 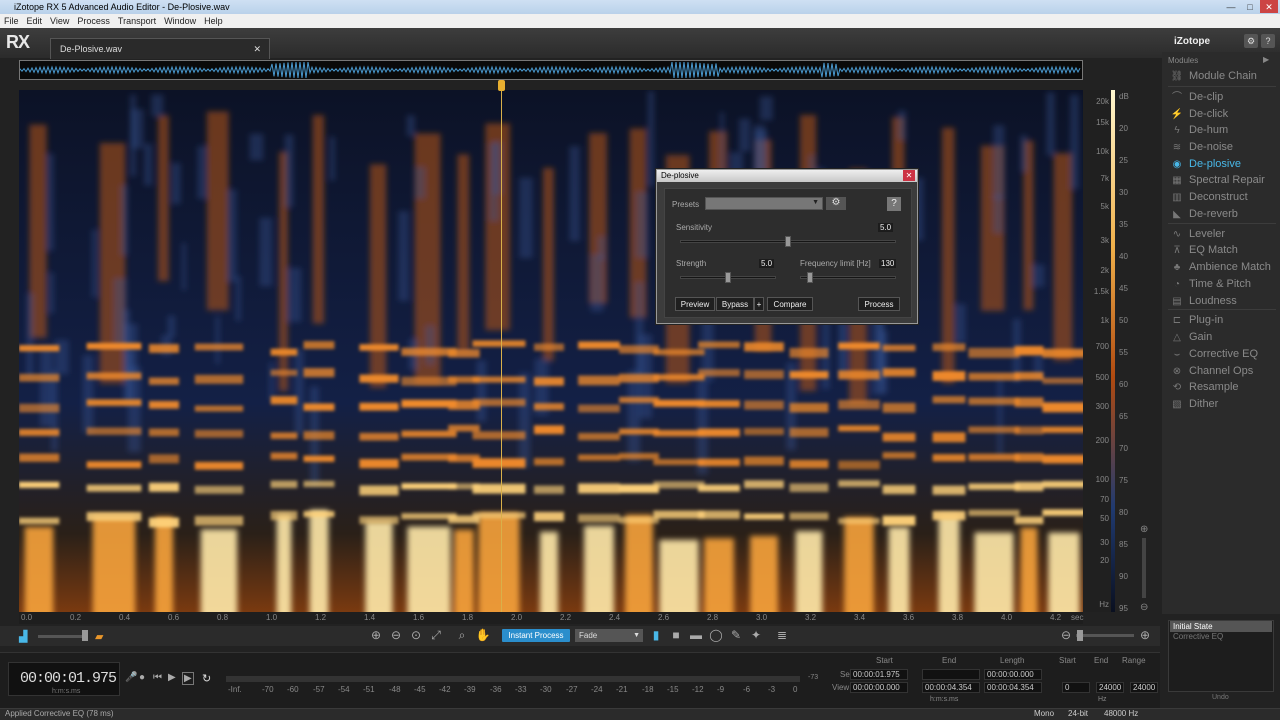 I want to click on brush-icon: ✎, so click(x=736, y=635).